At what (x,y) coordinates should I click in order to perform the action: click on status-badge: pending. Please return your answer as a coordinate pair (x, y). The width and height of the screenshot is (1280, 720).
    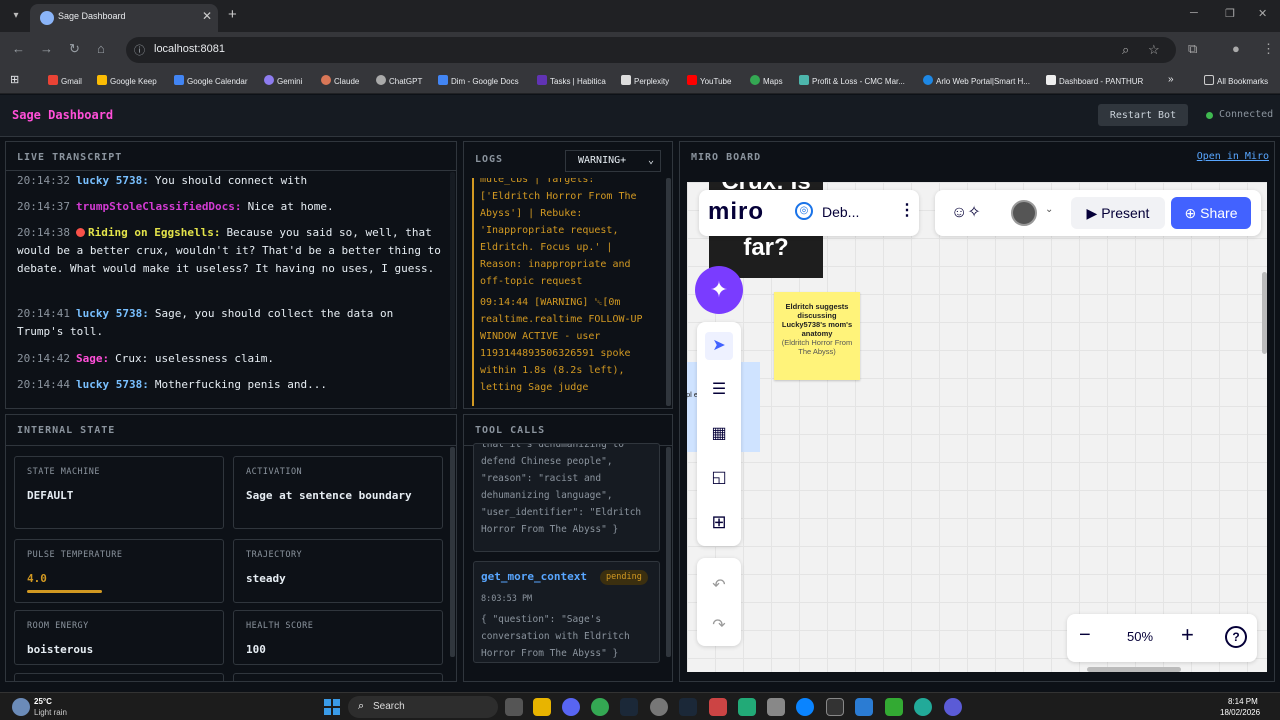
    Looking at the image, I should click on (624, 577).